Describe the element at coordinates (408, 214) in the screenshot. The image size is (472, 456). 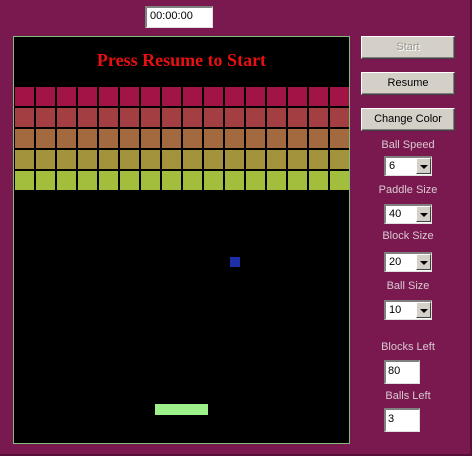
I see `paddle-size-select: 40` at that location.